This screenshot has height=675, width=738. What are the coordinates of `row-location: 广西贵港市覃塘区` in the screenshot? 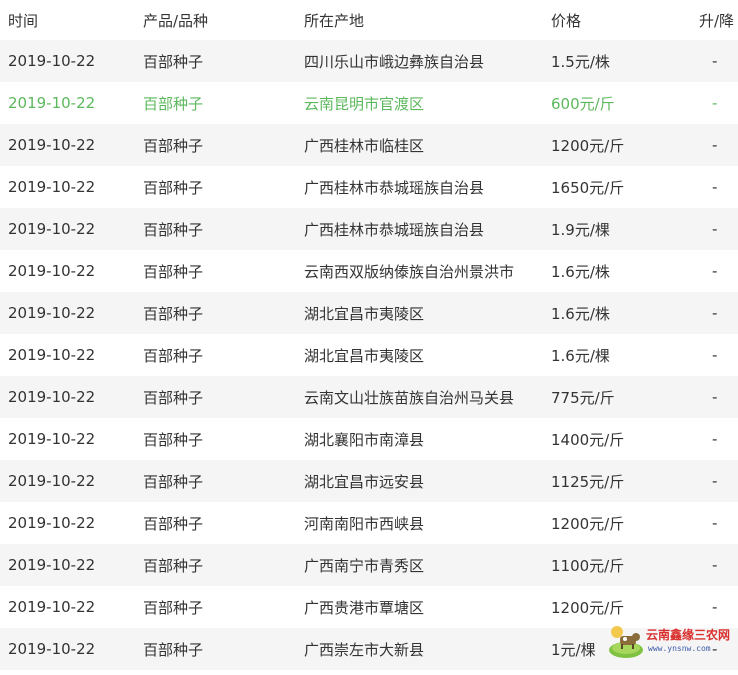 It's located at (364, 607).